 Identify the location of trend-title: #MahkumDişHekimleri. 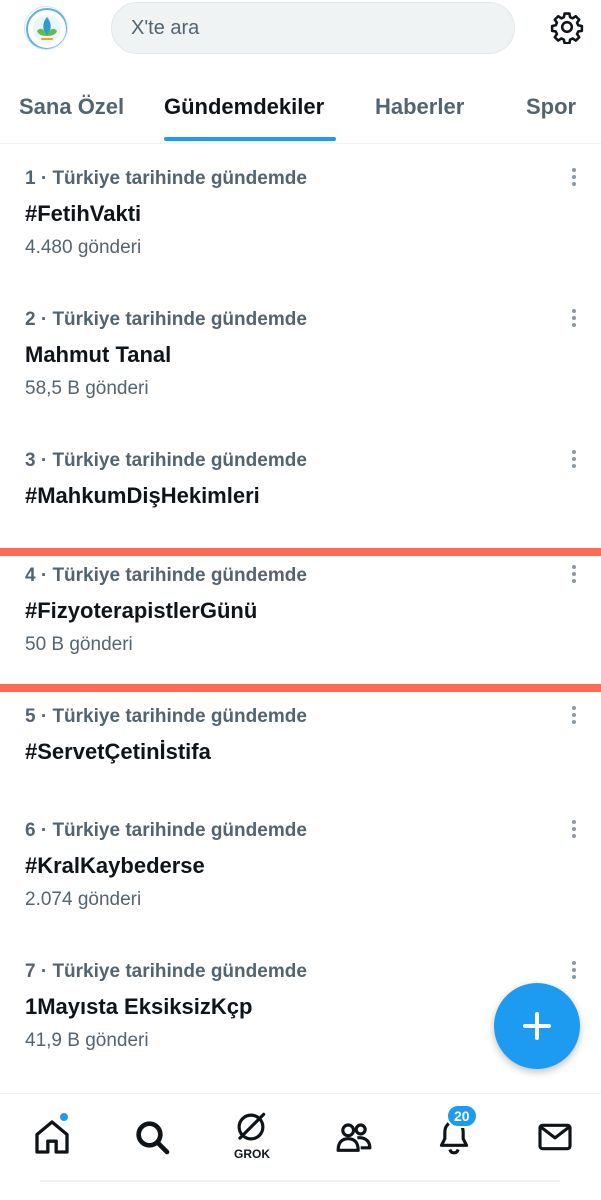
(142, 495).